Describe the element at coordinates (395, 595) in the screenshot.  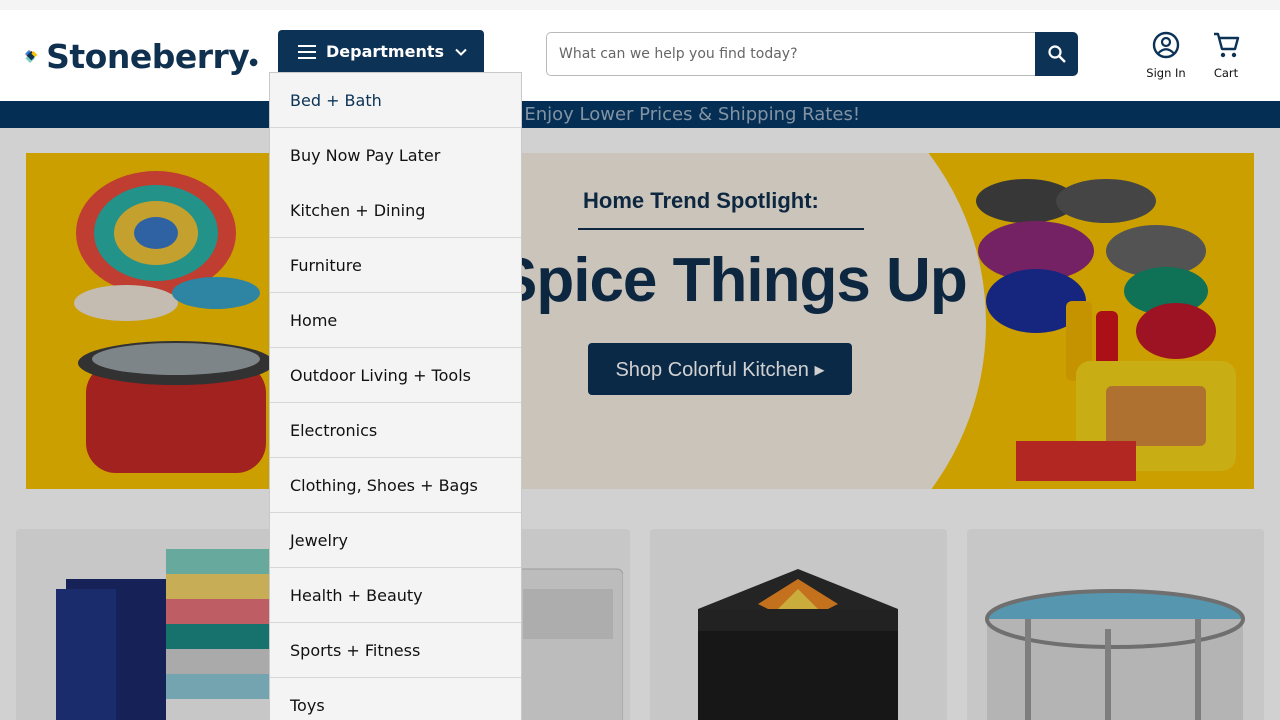
I see `menu-item-health-beauty: Health + Beauty` at that location.